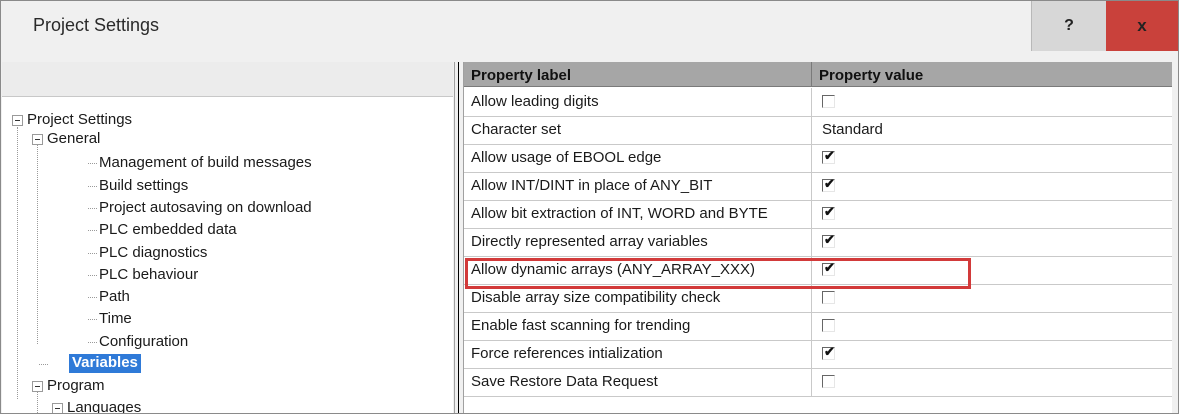  I want to click on tree-item-path: Path, so click(114, 297).